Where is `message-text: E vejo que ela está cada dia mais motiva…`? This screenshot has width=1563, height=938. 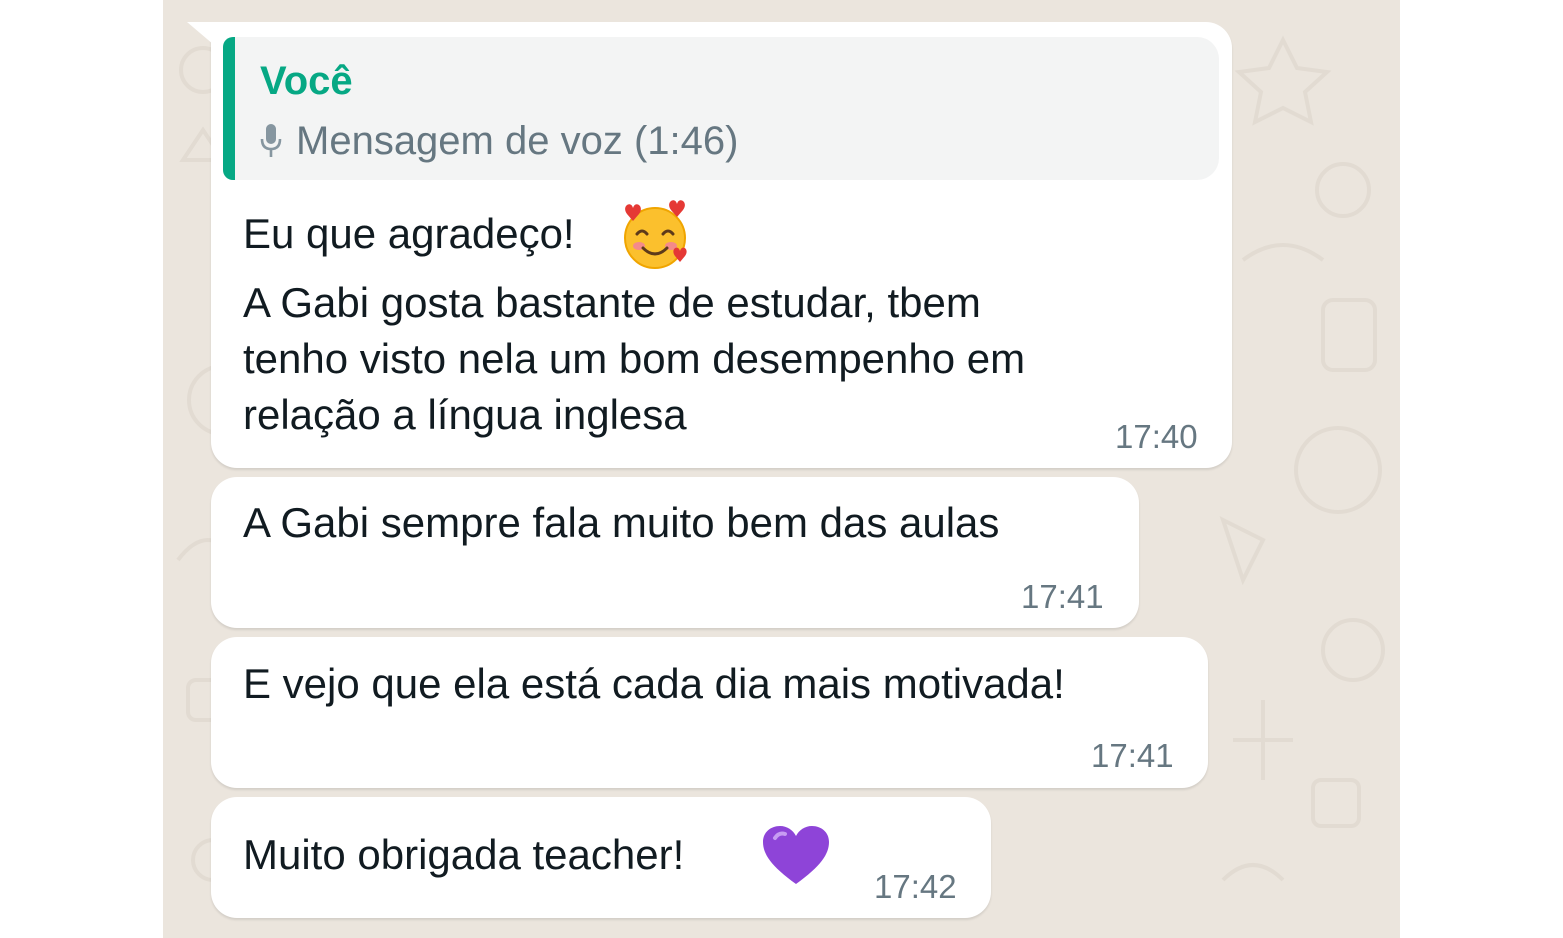
message-text: E vejo que ela está cada dia mais motiva… is located at coordinates (654, 683).